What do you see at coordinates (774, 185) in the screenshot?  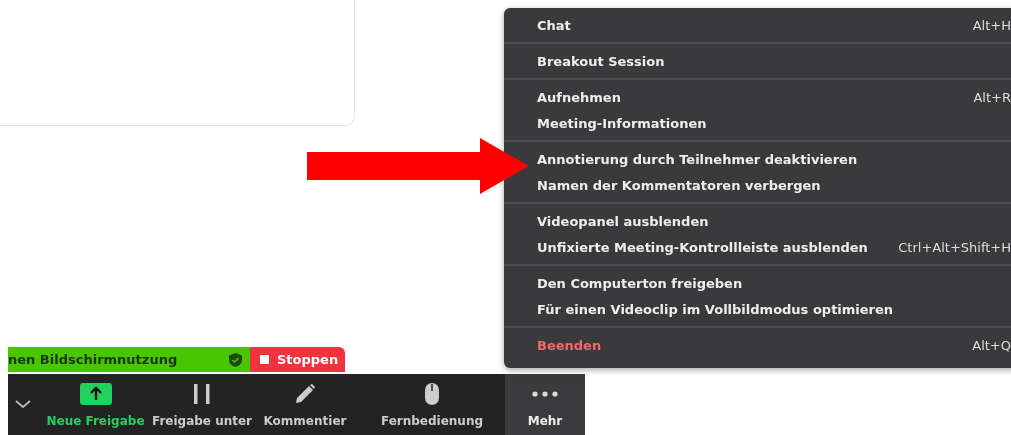 I see `menu-item: Namen der Kommentatoren verbergen` at bounding box center [774, 185].